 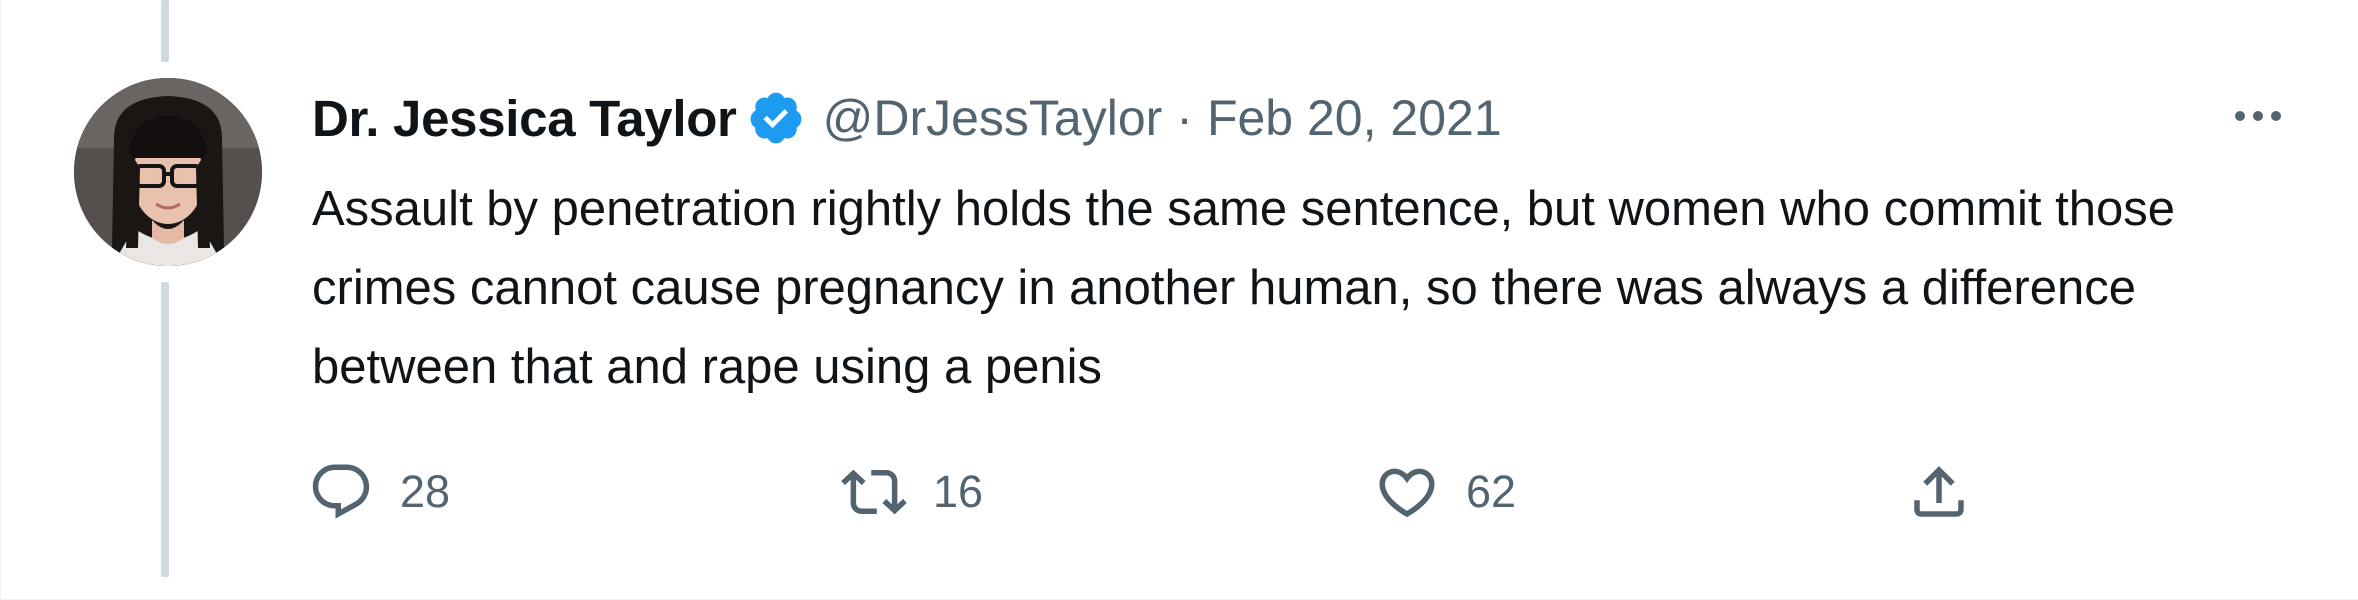 What do you see at coordinates (165, 31) in the screenshot?
I see `thread-line-top` at bounding box center [165, 31].